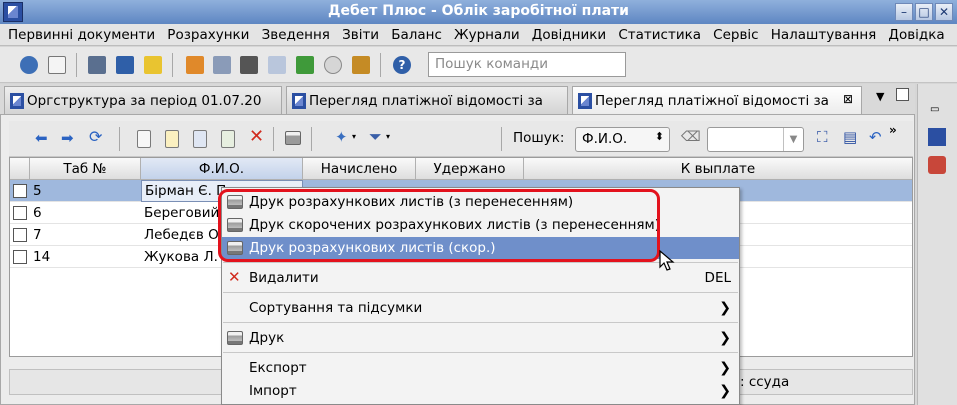 The image size is (957, 405). What do you see at coordinates (85, 169) in the screenshot?
I see `header-tab-number: Таб №` at bounding box center [85, 169].